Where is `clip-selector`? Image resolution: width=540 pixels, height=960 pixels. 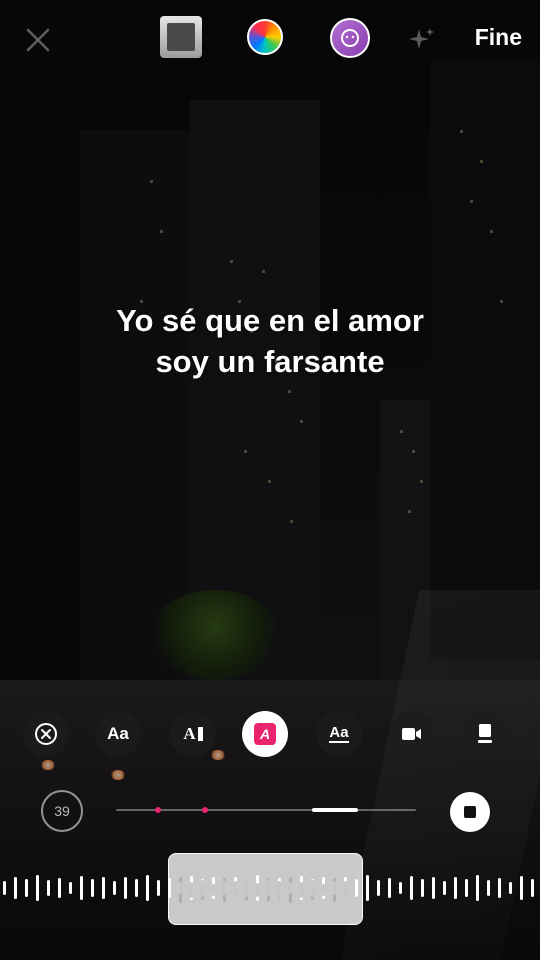 clip-selector is located at coordinates (265, 889).